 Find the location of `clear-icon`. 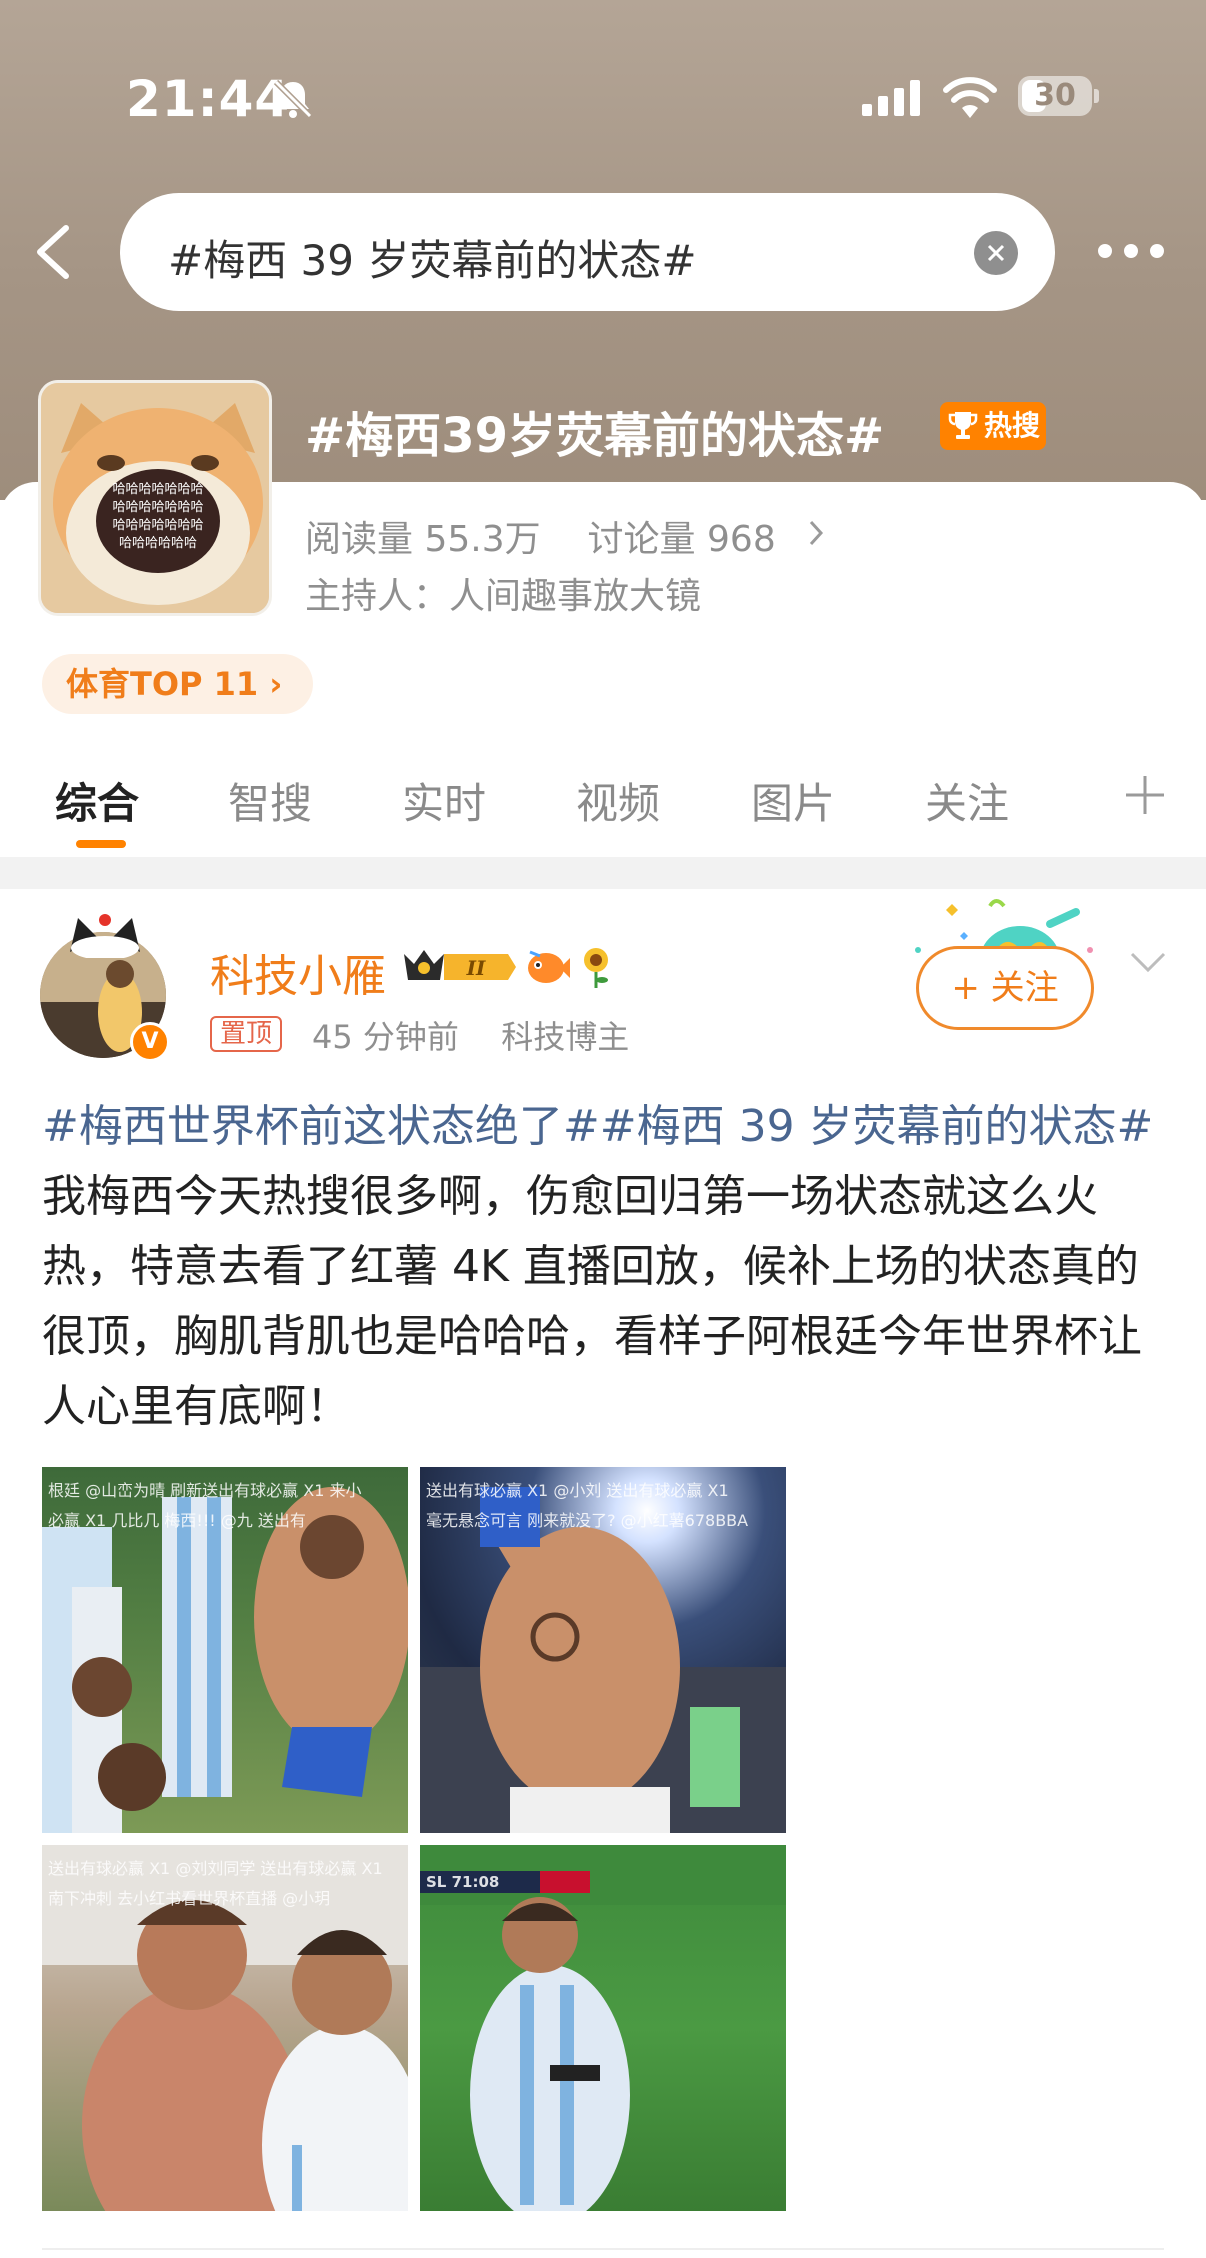

clear-icon is located at coordinates (996, 253).